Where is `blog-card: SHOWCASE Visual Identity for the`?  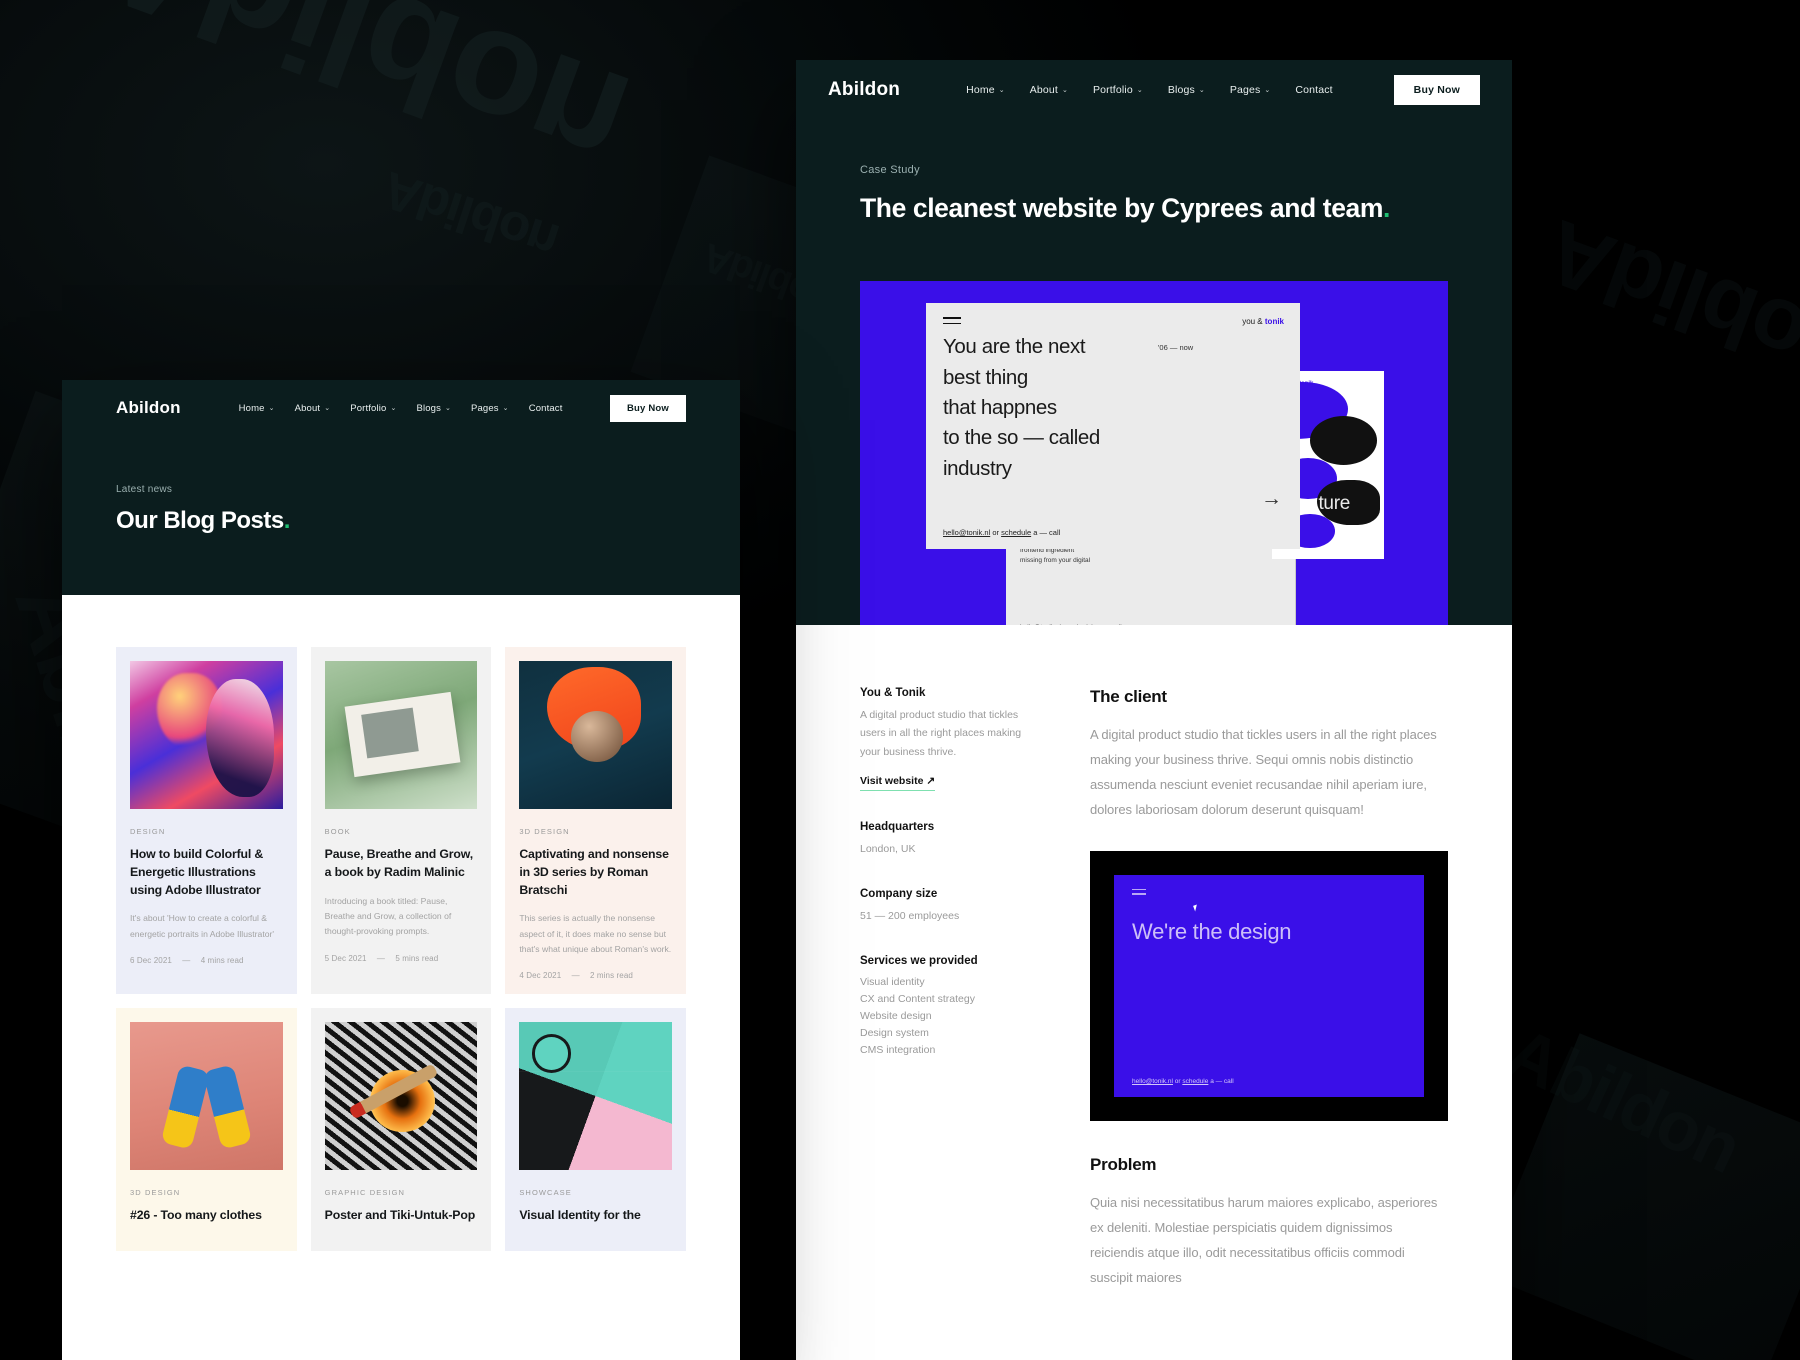 blog-card: SHOWCASE Visual Identity for the is located at coordinates (595, 1130).